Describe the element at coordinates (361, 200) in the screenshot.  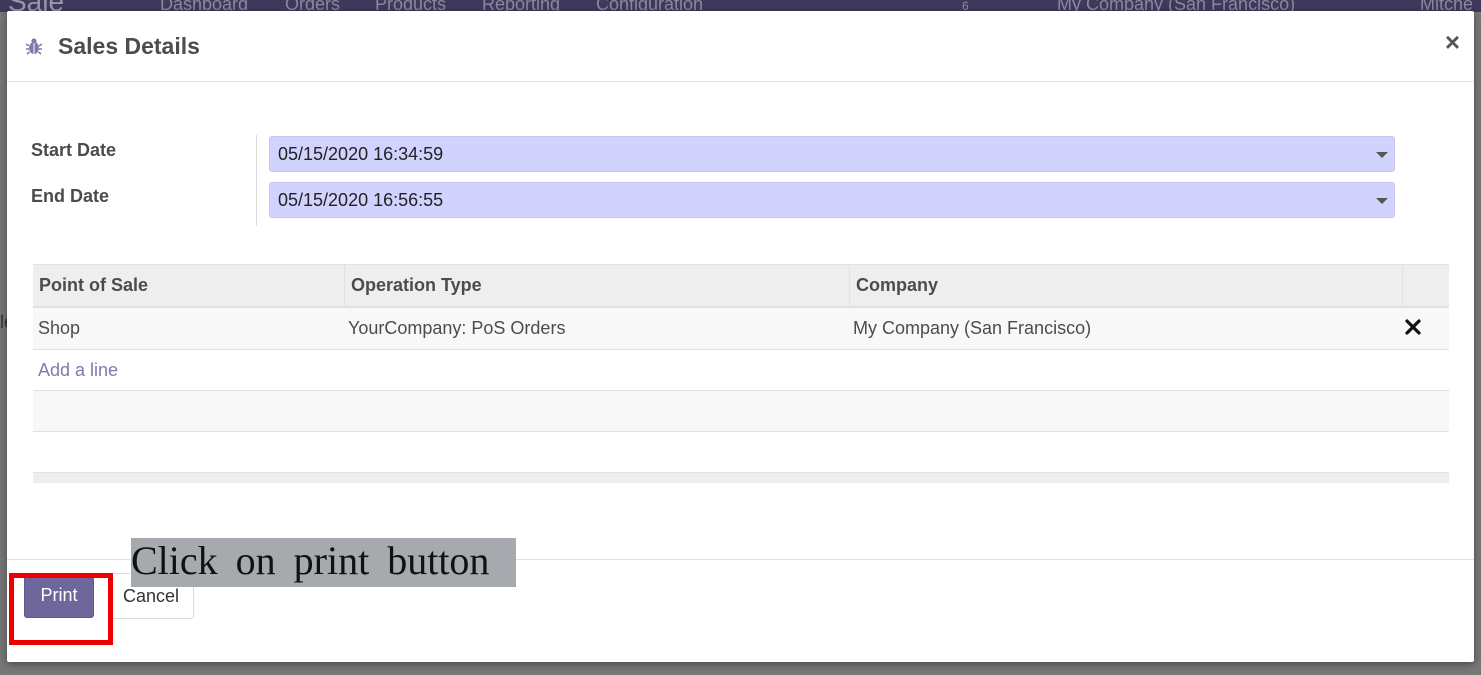
I see `end-date-value: 05/15/2020 16:56:55` at that location.